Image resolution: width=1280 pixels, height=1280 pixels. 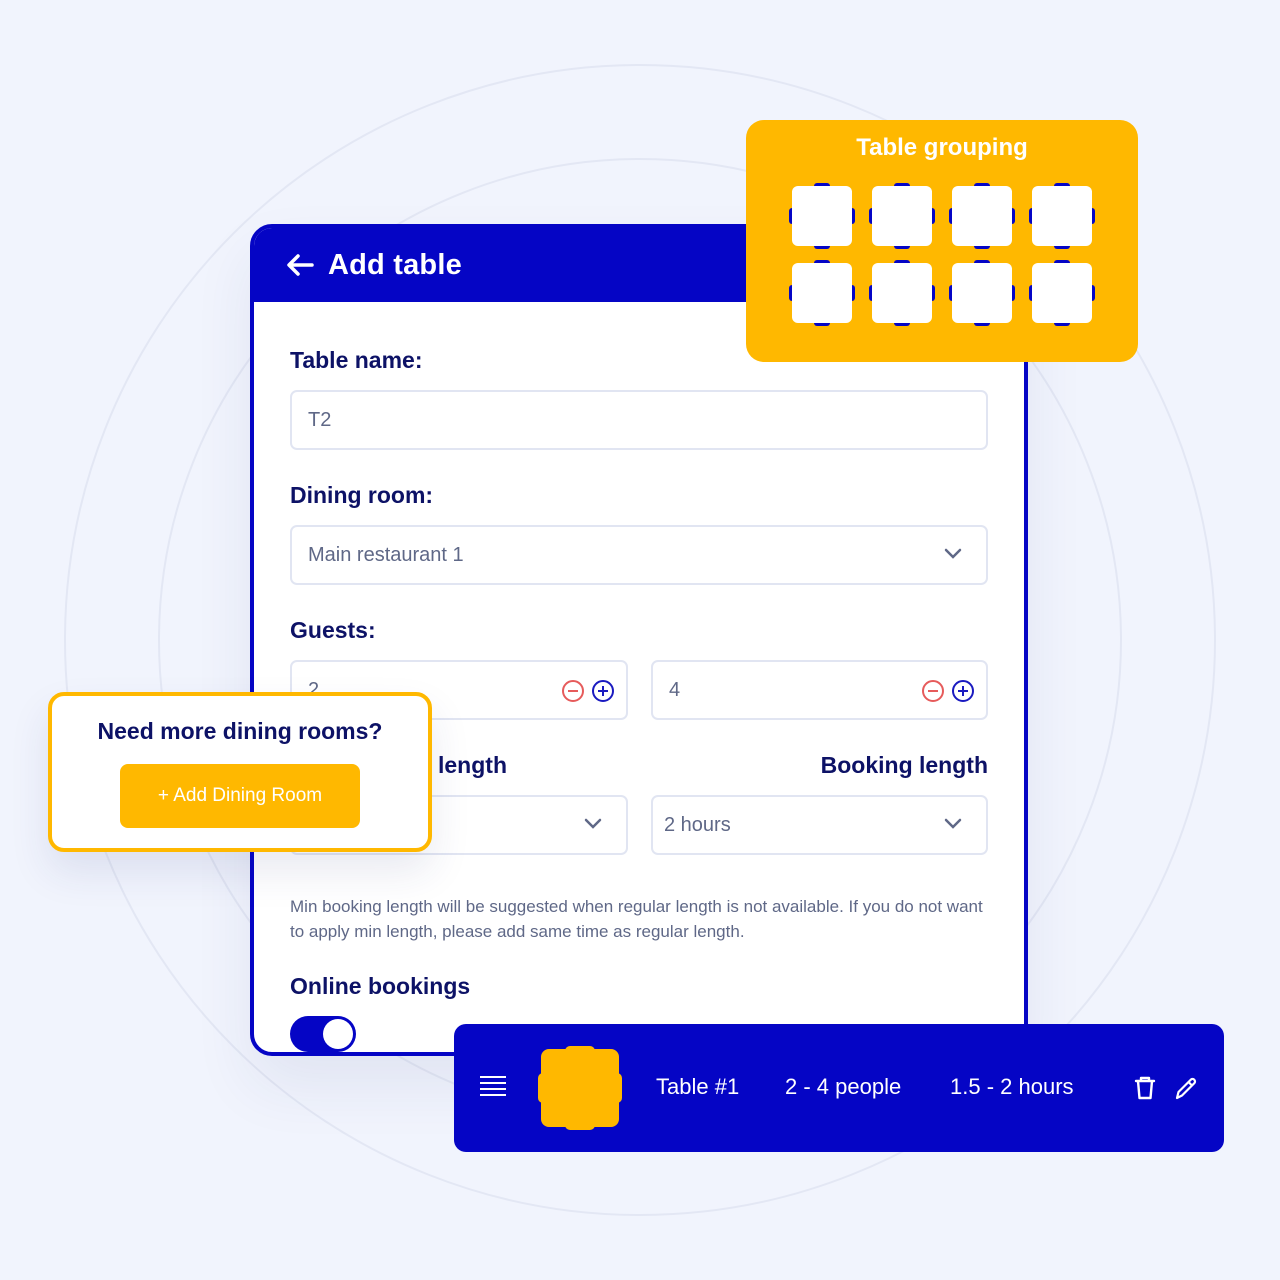 What do you see at coordinates (472, 765) in the screenshot?
I see `min-booking-length-label: length` at bounding box center [472, 765].